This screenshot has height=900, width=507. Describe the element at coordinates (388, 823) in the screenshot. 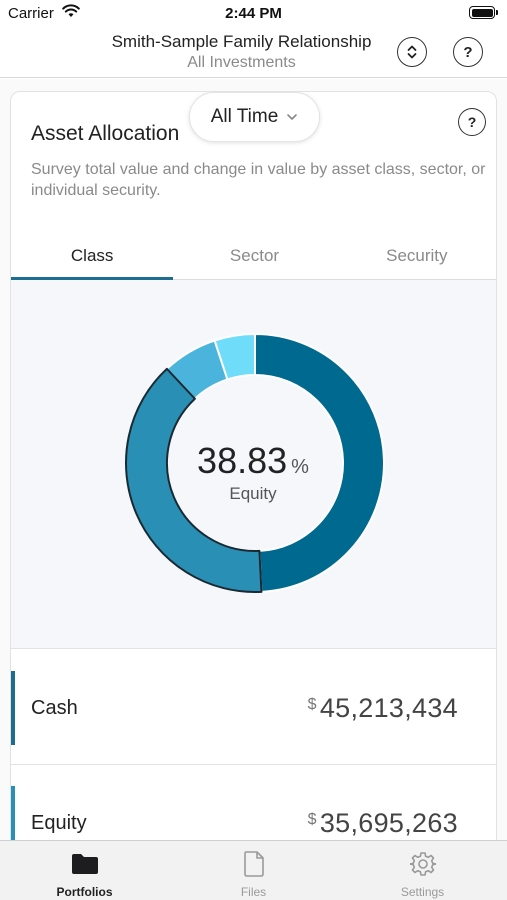

I see `amount-value: 35,695,263` at that location.